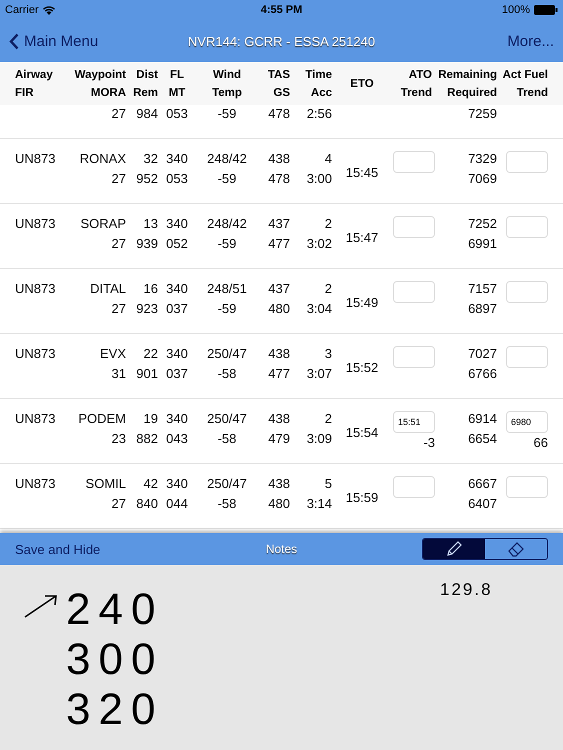 The width and height of the screenshot is (563, 750). I want to click on table-cell: 923, so click(147, 308).